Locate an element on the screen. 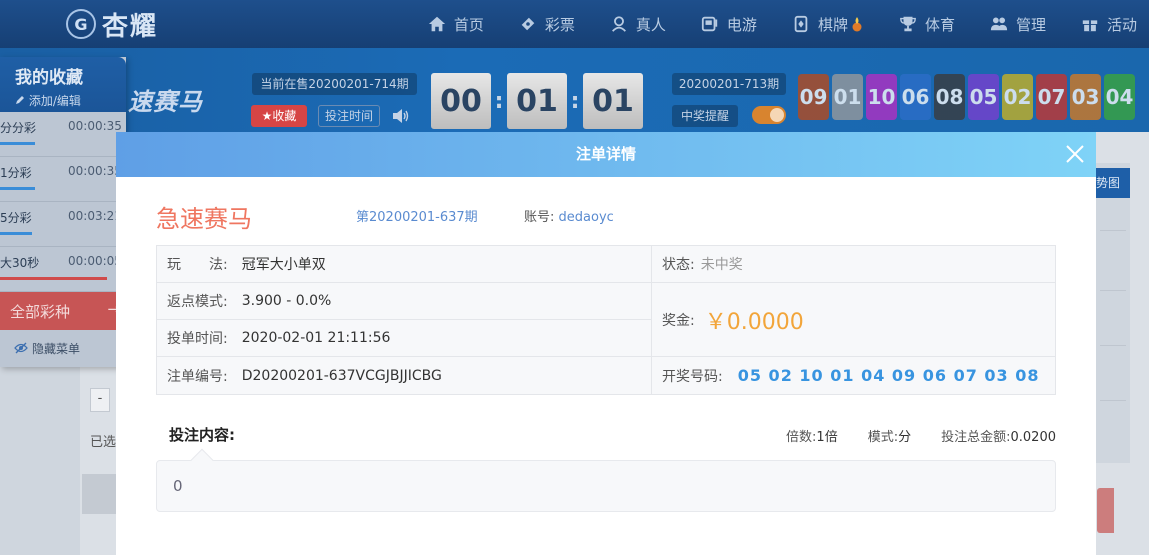  background-bar is located at coordinates (100, 494).